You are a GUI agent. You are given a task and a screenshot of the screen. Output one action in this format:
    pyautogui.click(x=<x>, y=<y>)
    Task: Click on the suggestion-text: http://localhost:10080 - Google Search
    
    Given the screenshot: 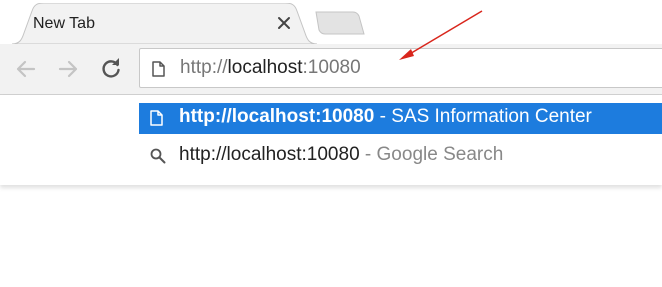 What is the action you would take?
    pyautogui.click(x=341, y=155)
    